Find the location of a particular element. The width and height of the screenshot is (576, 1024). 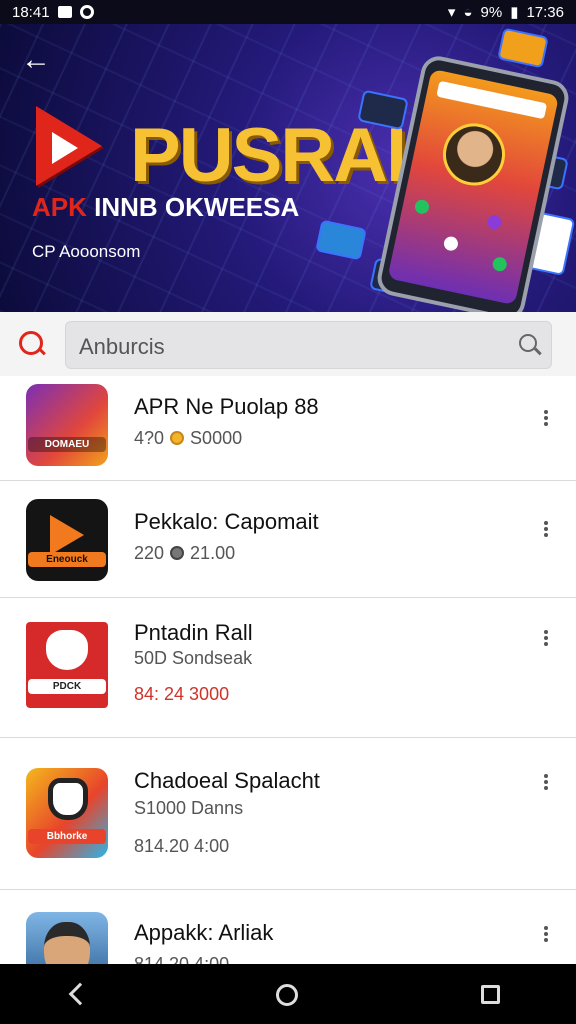

play-icon is located at coordinates (67, 535).